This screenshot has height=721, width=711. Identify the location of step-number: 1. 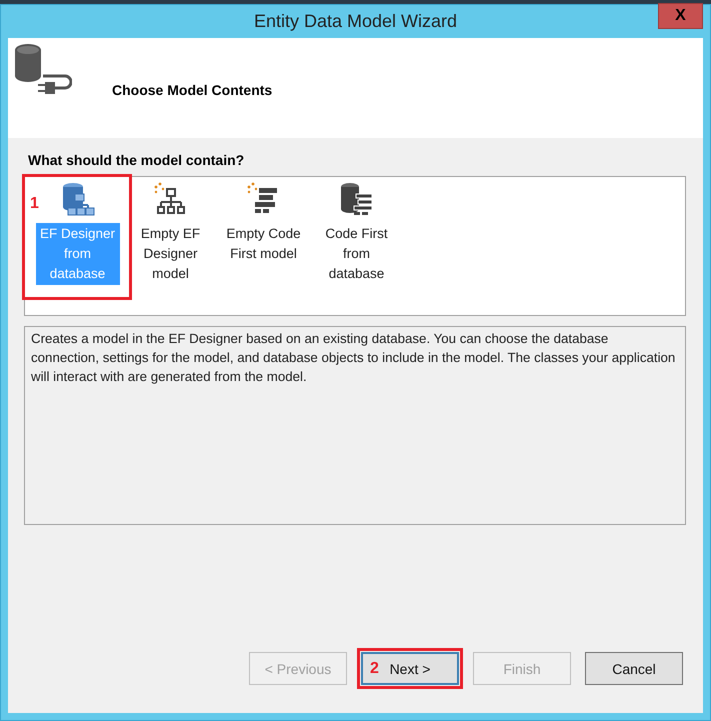
(34, 204).